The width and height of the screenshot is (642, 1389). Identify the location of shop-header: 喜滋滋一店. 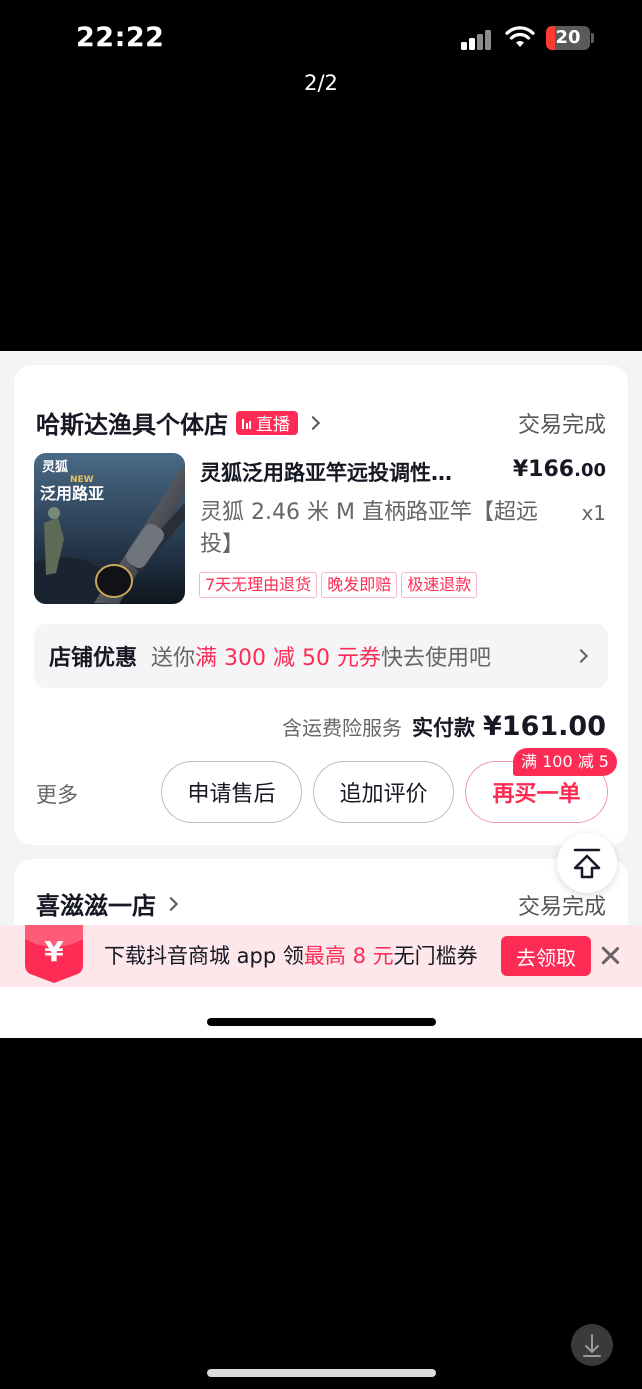
(107, 903).